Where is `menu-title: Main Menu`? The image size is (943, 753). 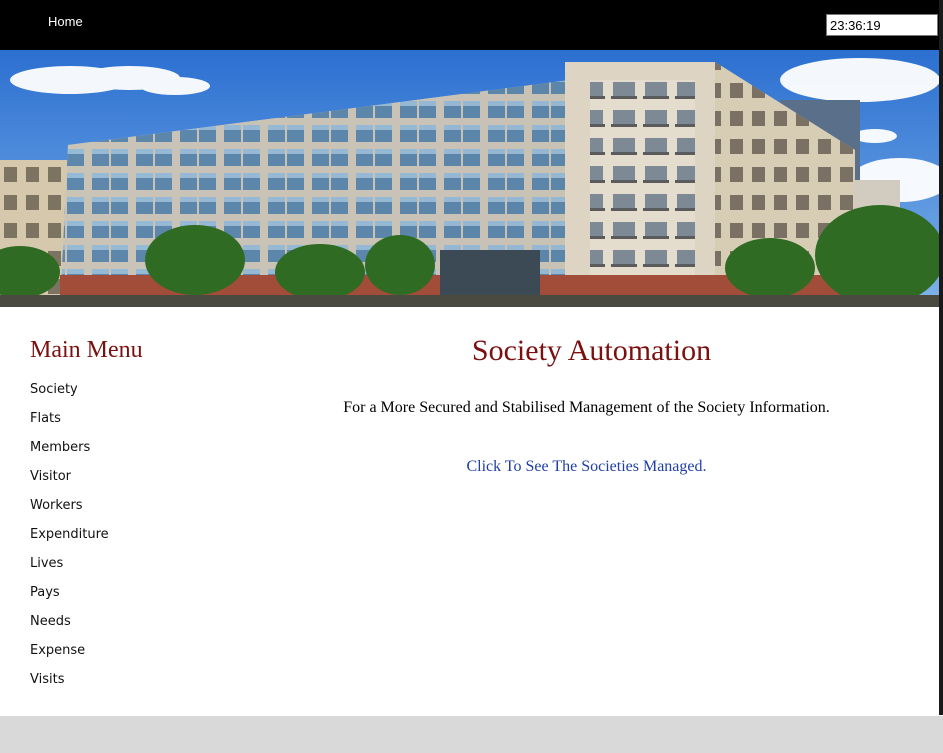
menu-title: Main Menu is located at coordinates (86, 350).